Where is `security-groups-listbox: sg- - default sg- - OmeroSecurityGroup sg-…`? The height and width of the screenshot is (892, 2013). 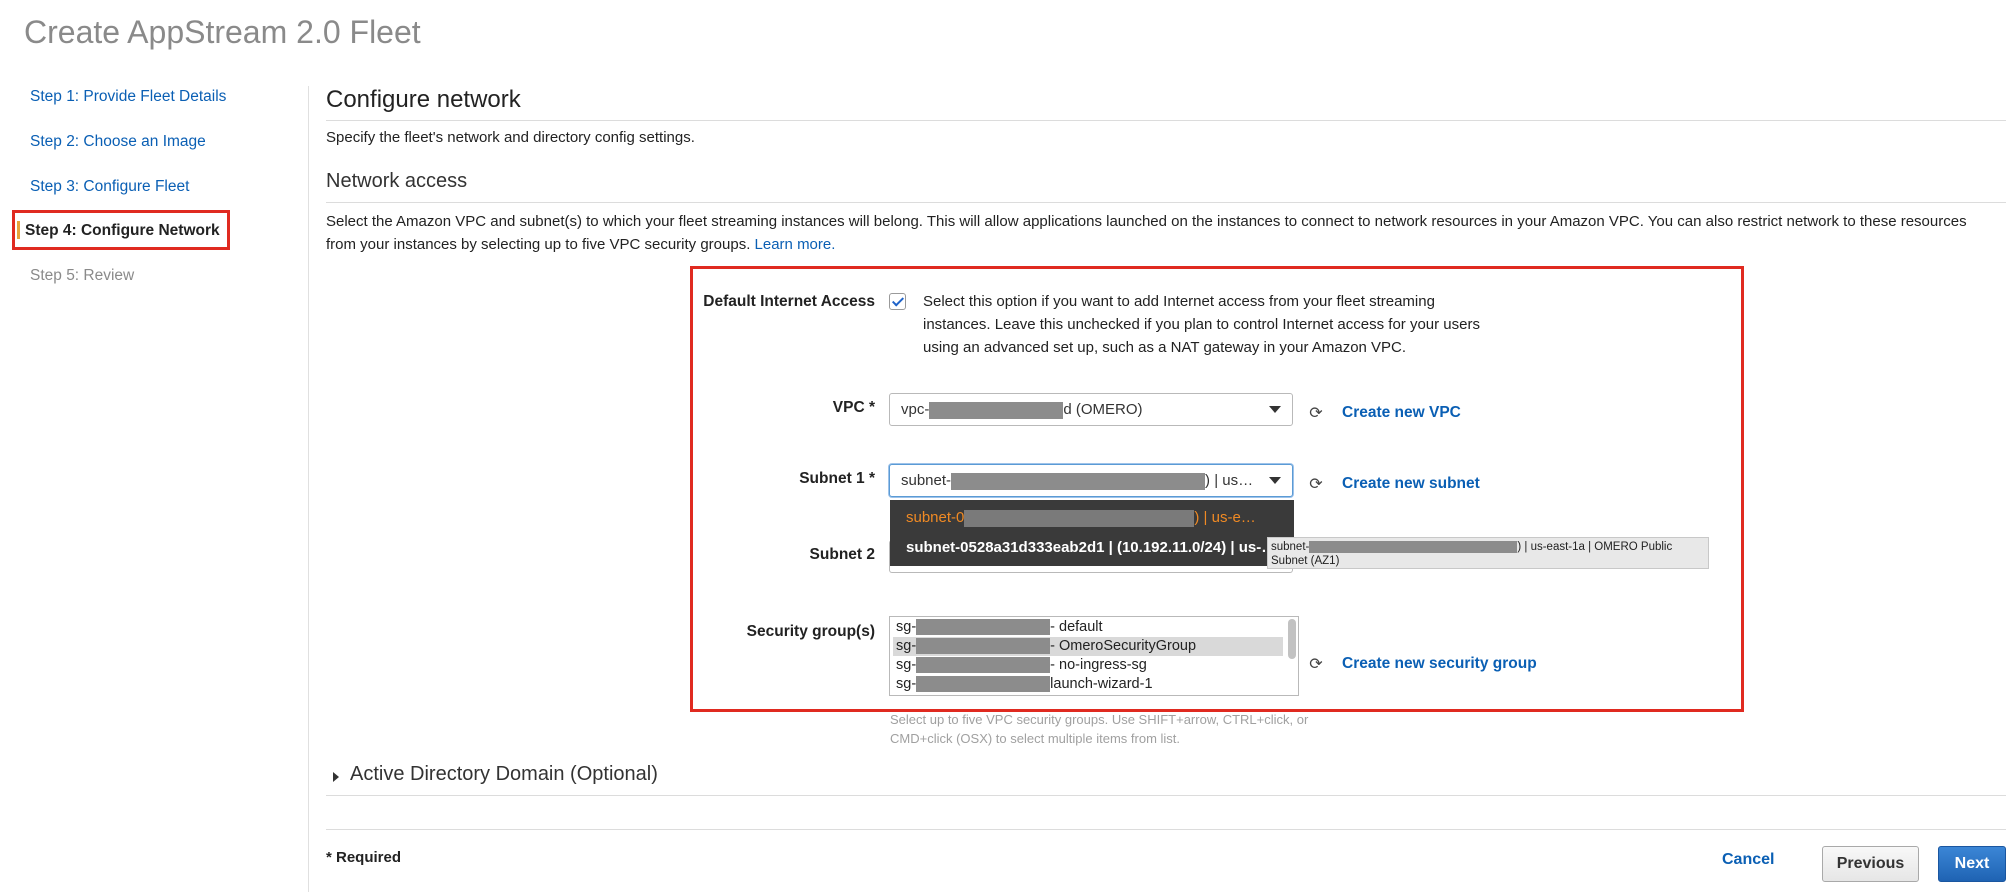
security-groups-listbox: sg- - default sg- - OmeroSecurityGroup sg-… is located at coordinates (1094, 656).